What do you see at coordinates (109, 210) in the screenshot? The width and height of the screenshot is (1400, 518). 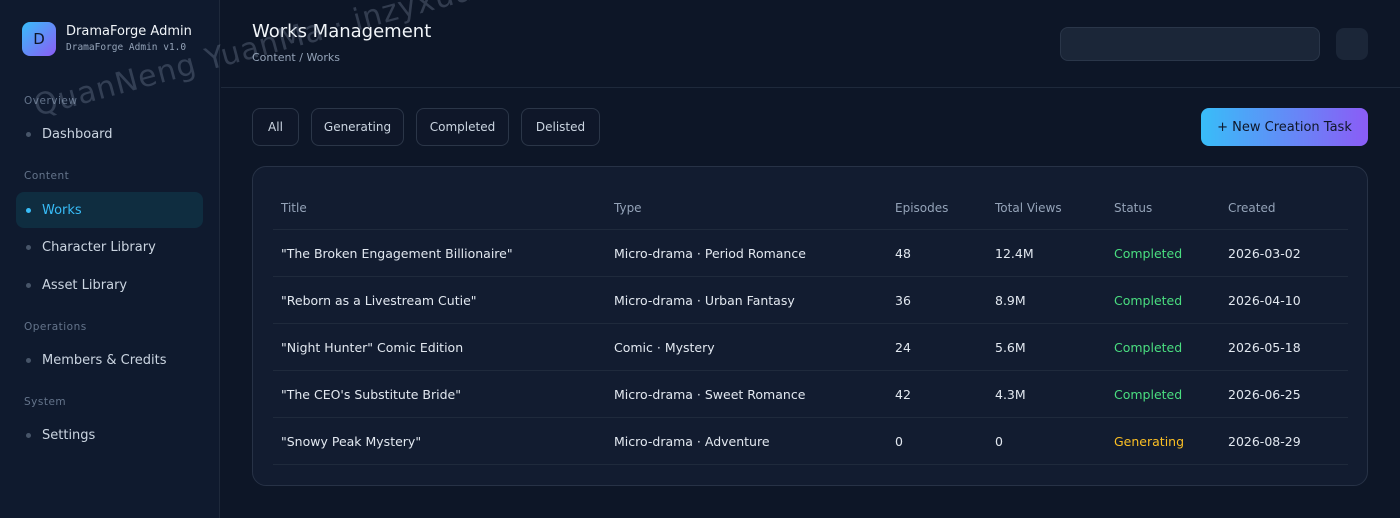 I see `sidebar-item-works: Works` at bounding box center [109, 210].